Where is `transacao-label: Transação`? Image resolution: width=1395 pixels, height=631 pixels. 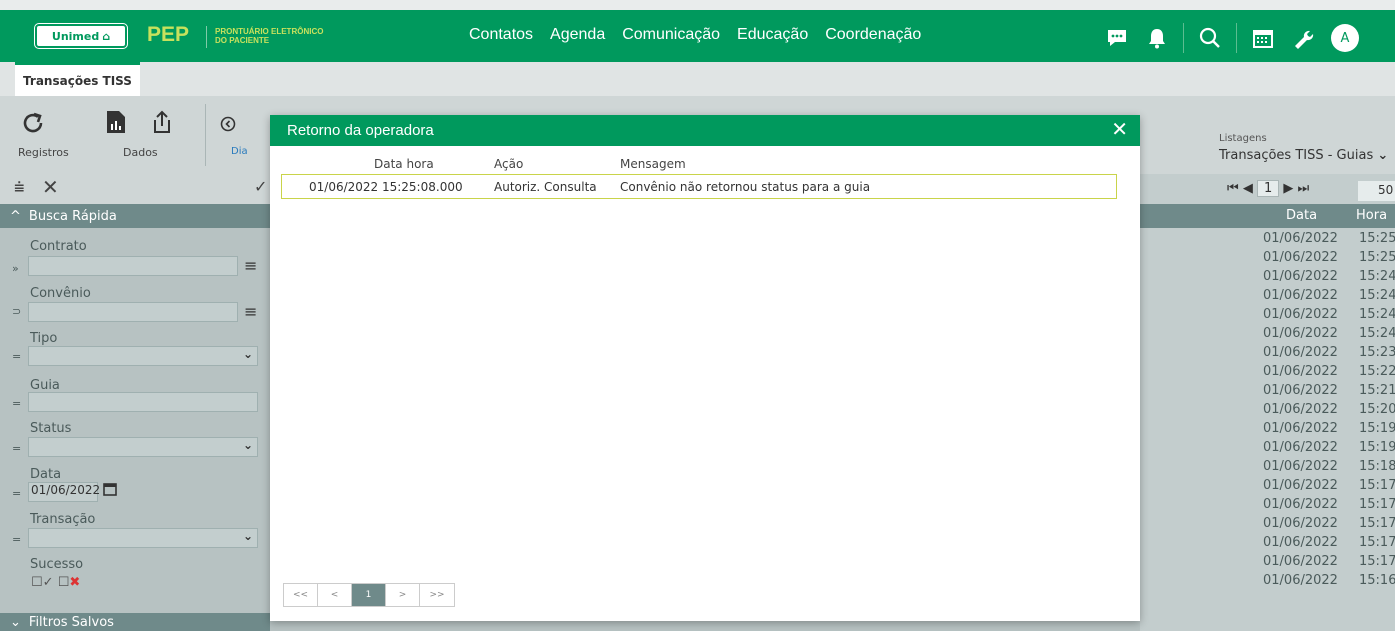
transacao-label: Transação is located at coordinates (63, 519).